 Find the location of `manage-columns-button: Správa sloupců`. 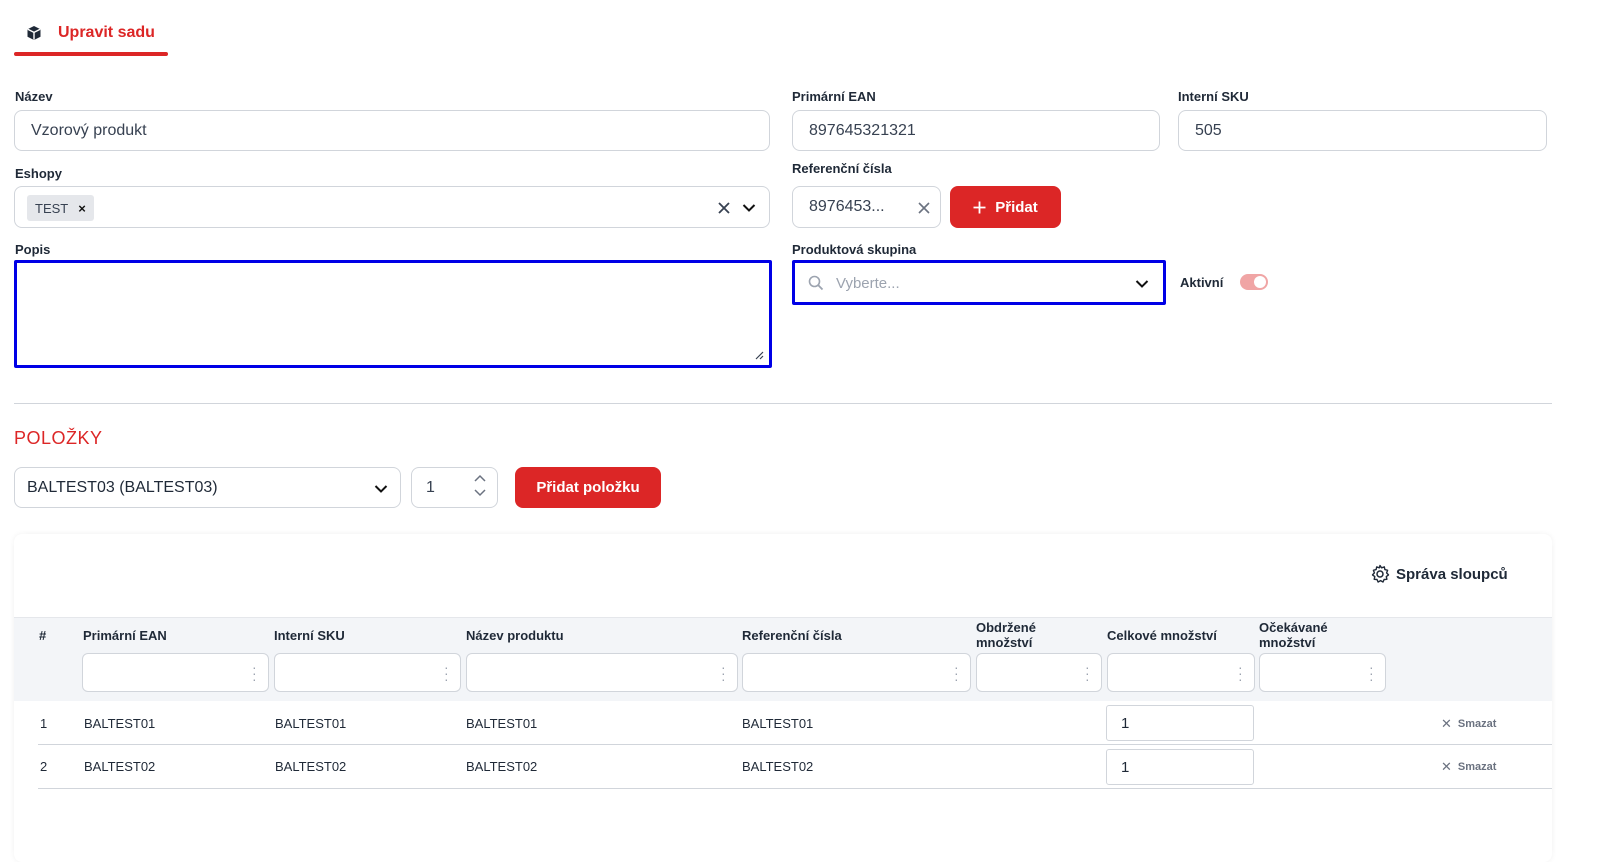

manage-columns-button: Správa sloupců is located at coordinates (1439, 574).